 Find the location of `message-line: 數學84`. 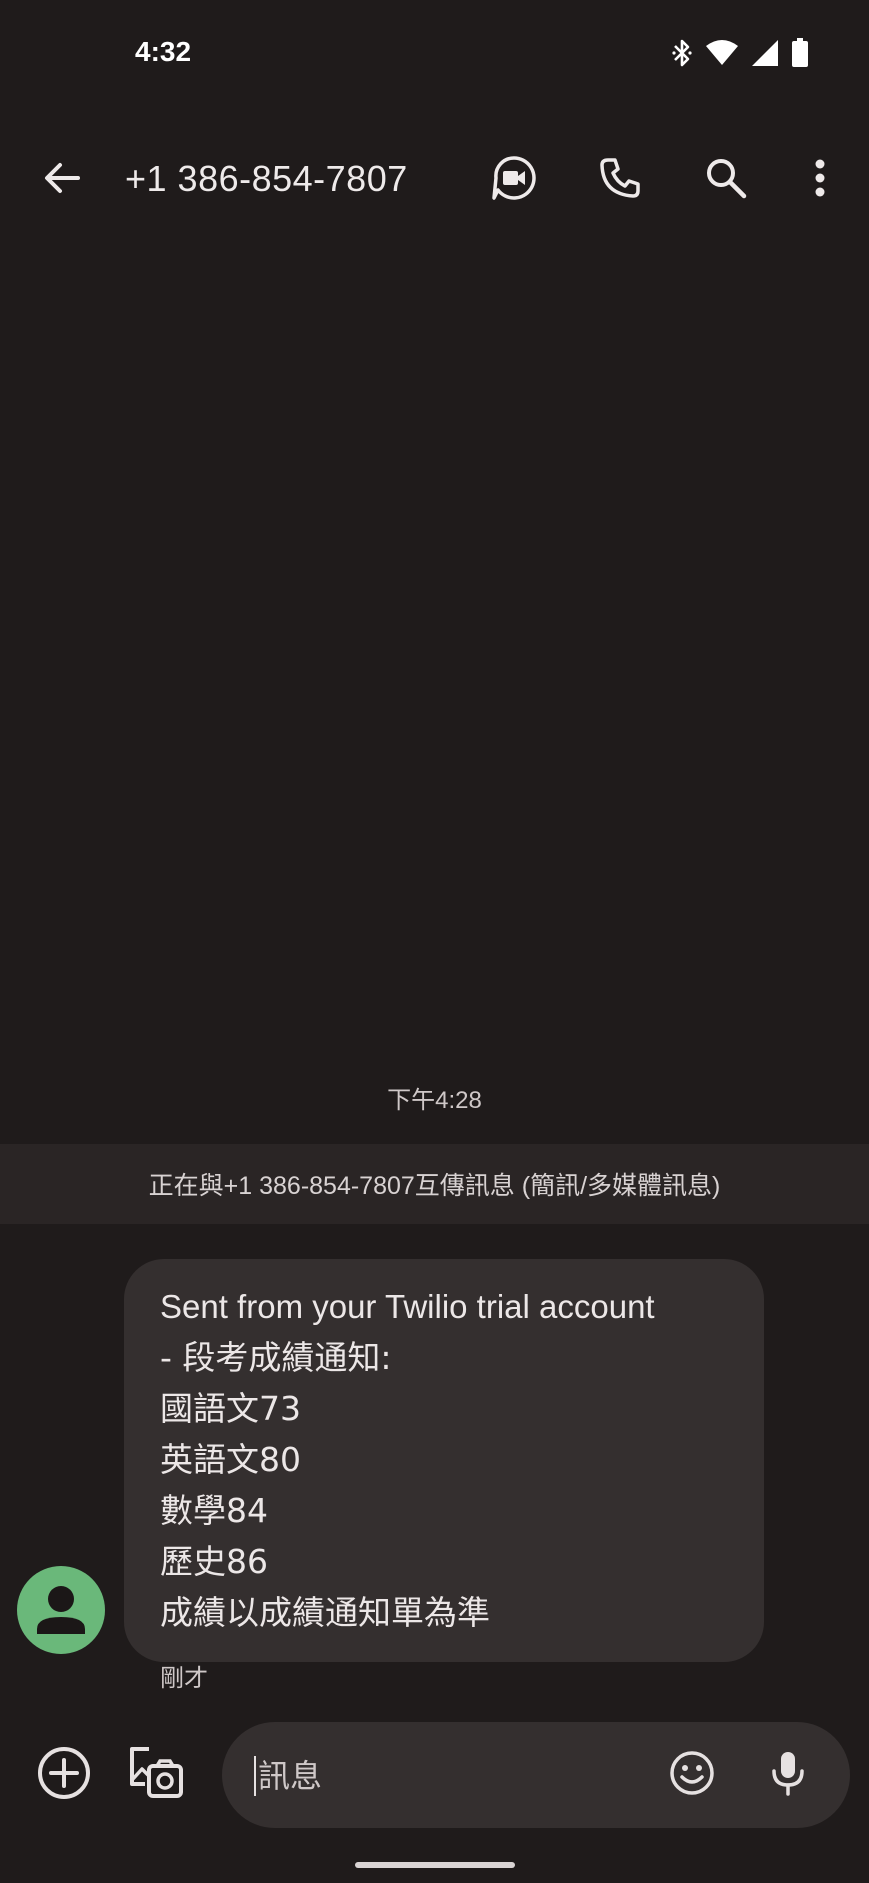

message-line: 數學84 is located at coordinates (214, 1510).